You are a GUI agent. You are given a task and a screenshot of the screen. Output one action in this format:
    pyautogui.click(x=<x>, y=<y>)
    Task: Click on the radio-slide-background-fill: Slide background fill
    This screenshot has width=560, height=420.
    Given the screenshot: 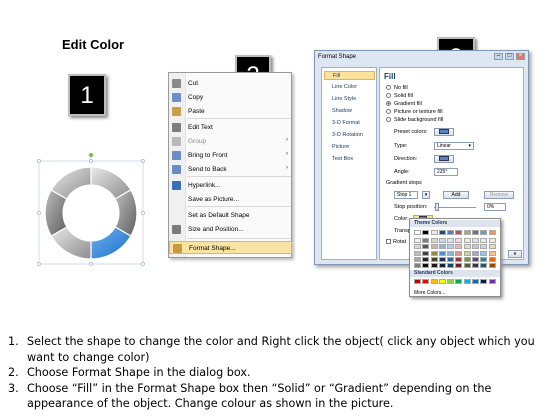 What is the action you would take?
    pyautogui.click(x=414, y=120)
    